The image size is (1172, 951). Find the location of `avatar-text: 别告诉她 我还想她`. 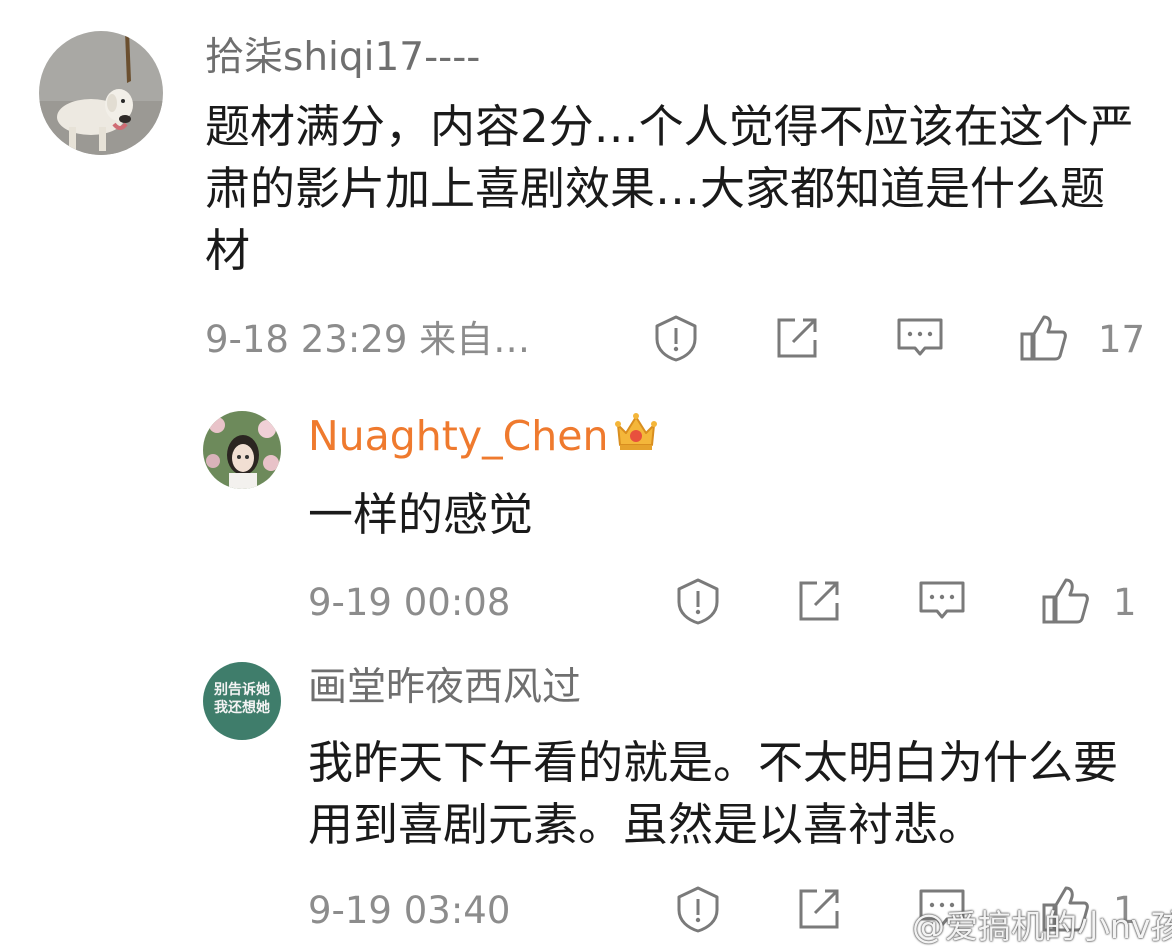

avatar-text: 别告诉她 我还想她 is located at coordinates (242, 699).